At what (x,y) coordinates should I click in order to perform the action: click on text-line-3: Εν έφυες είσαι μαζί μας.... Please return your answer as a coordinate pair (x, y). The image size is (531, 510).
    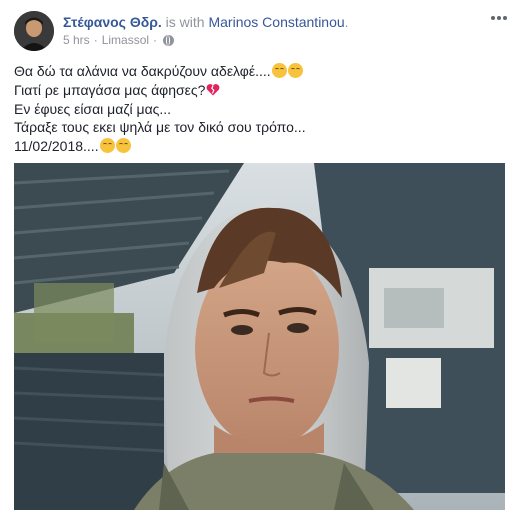
    Looking at the image, I should click on (93, 108).